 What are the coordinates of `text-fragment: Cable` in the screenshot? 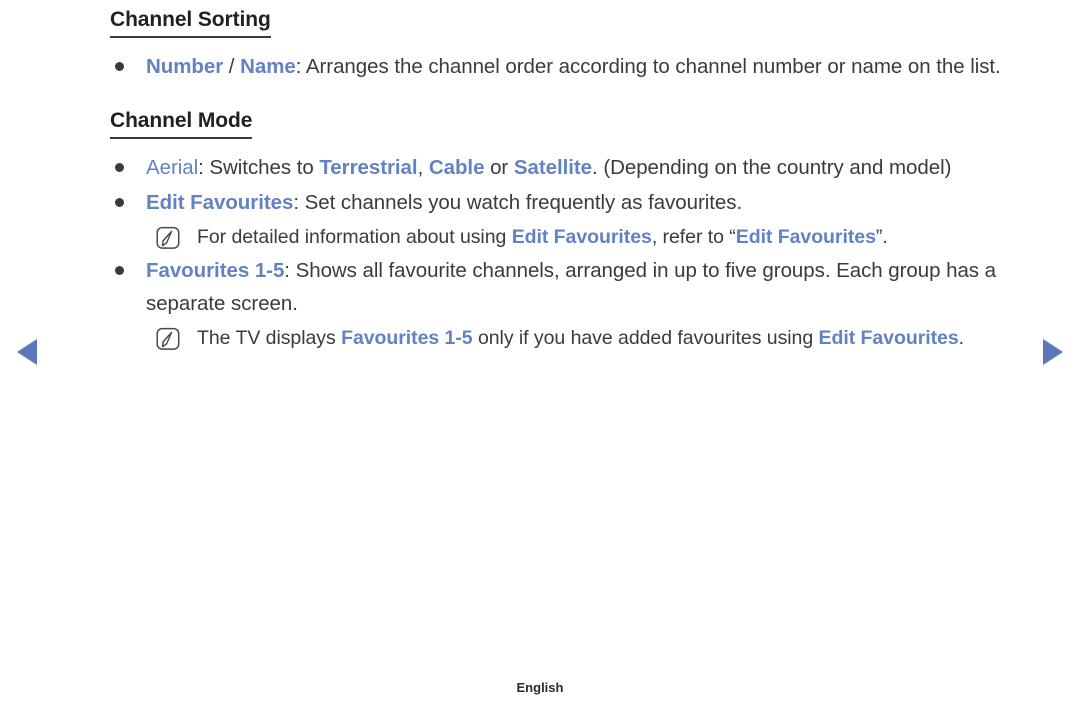 It's located at (456, 167).